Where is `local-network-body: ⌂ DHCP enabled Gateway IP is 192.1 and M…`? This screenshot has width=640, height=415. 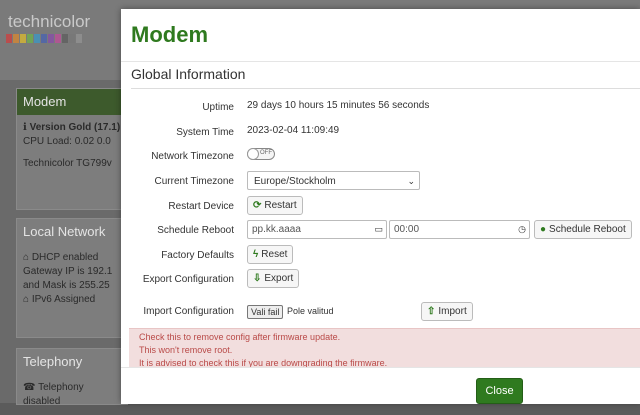 local-network-body: ⌂ DHCP enabled Gateway IP is 192.1 and M… is located at coordinates (72, 279).